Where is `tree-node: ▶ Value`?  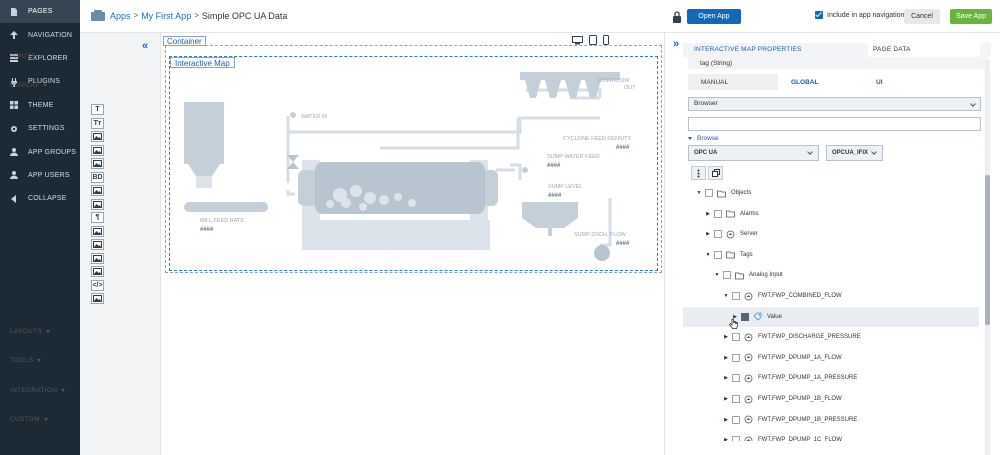
tree-node: ▶ Value is located at coordinates (831, 316).